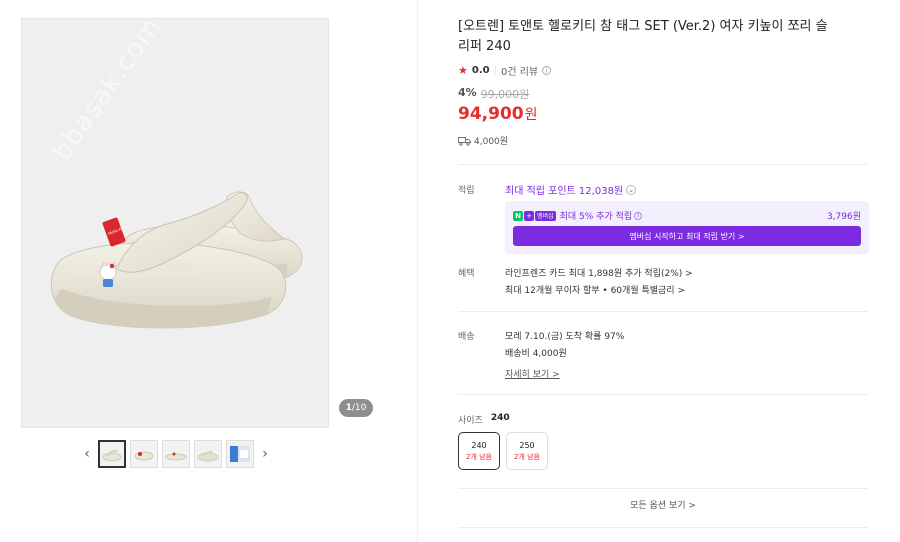 This screenshot has height=542, width=900. Describe the element at coordinates (479, 445) in the screenshot. I see `size-value: 240` at that location.